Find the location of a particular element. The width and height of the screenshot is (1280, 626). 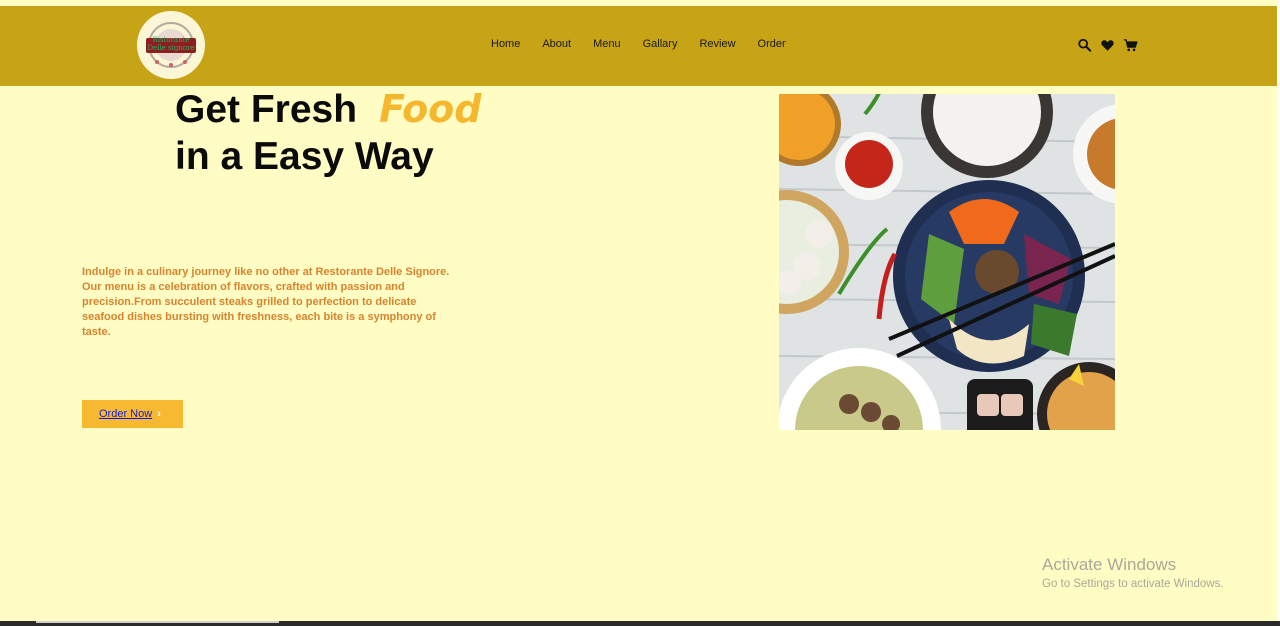

order-now-link: Order Now is located at coordinates (125, 414).